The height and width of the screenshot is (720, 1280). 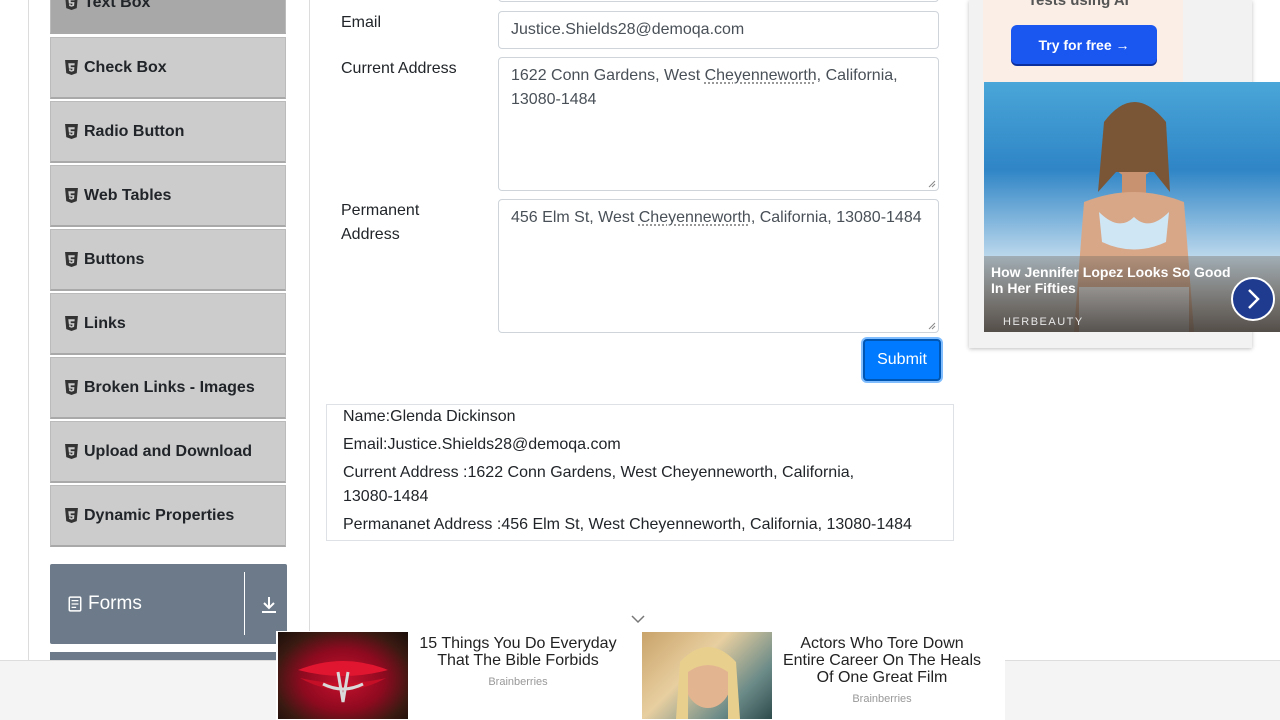 I want to click on chevron-right-icon, so click(x=1254, y=299).